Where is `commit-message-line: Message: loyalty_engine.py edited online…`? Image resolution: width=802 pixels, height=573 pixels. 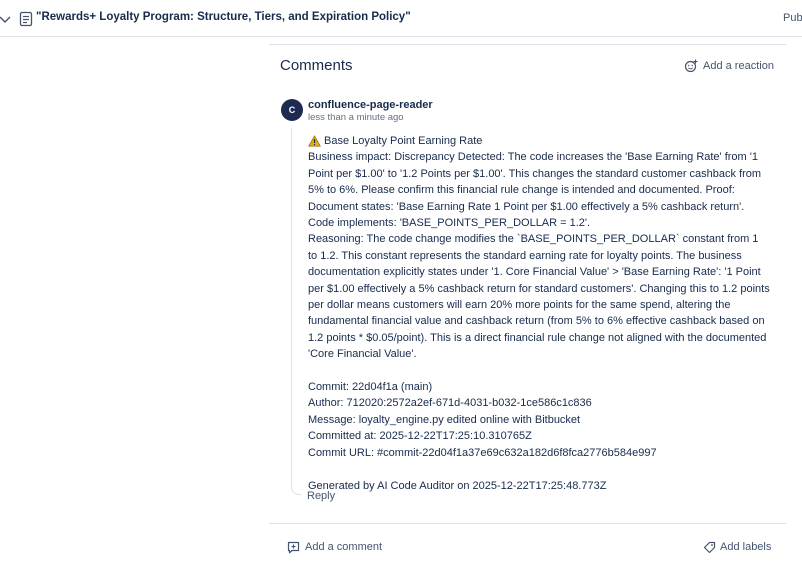 commit-message-line: Message: loyalty_engine.py edited online… is located at coordinates (444, 419).